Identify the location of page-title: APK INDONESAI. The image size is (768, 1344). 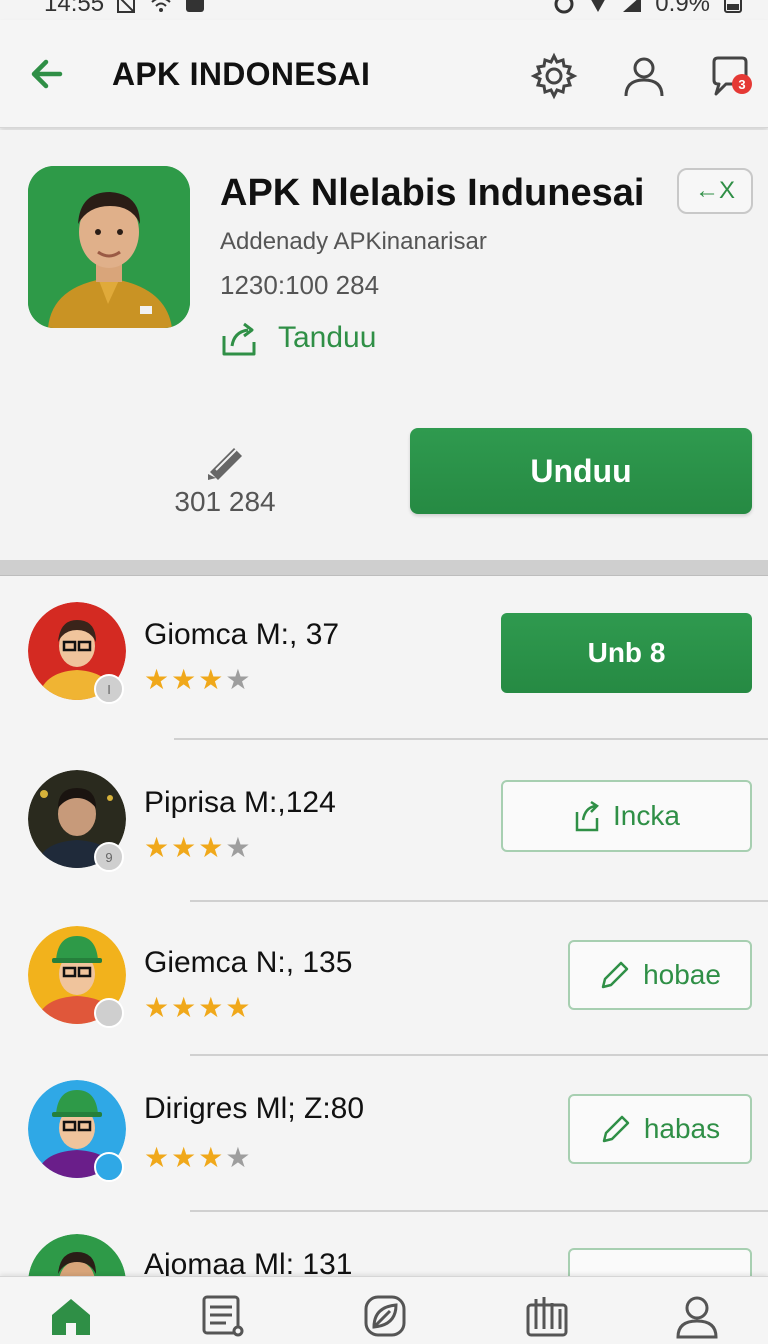
(241, 74).